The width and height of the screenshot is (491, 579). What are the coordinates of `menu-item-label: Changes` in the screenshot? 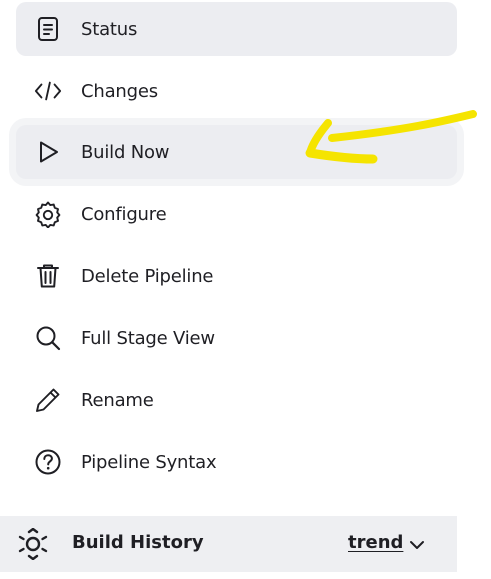 It's located at (119, 91).